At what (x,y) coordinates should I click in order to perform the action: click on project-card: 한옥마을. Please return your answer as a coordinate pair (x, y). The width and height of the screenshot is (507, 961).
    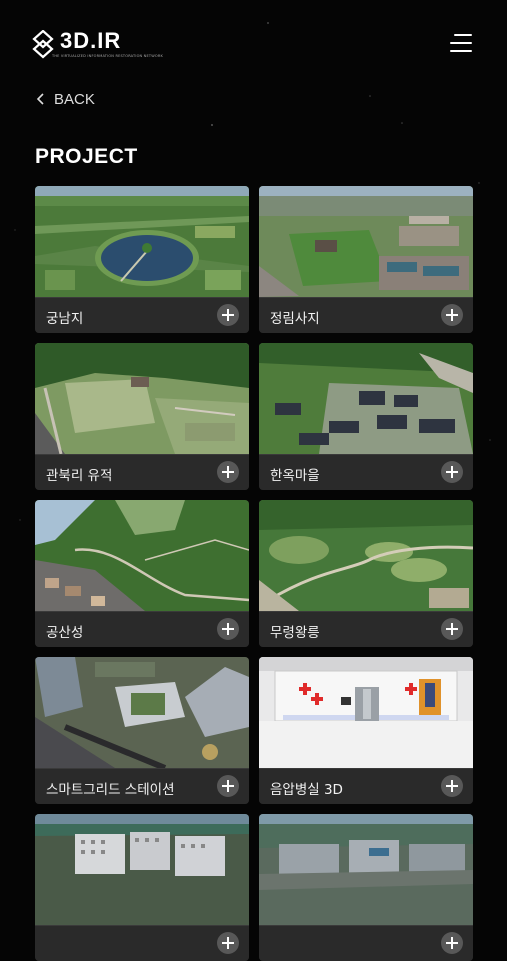
    Looking at the image, I should click on (366, 416).